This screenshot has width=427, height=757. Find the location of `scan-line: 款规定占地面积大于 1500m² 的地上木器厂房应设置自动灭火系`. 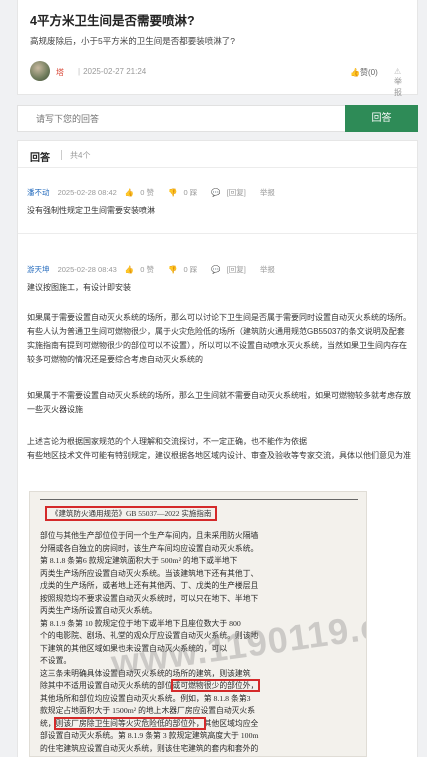

scan-line: 款规定占地面积大于 1500m² 的地上木器厂房应设置自动灭火系 is located at coordinates (148, 710).